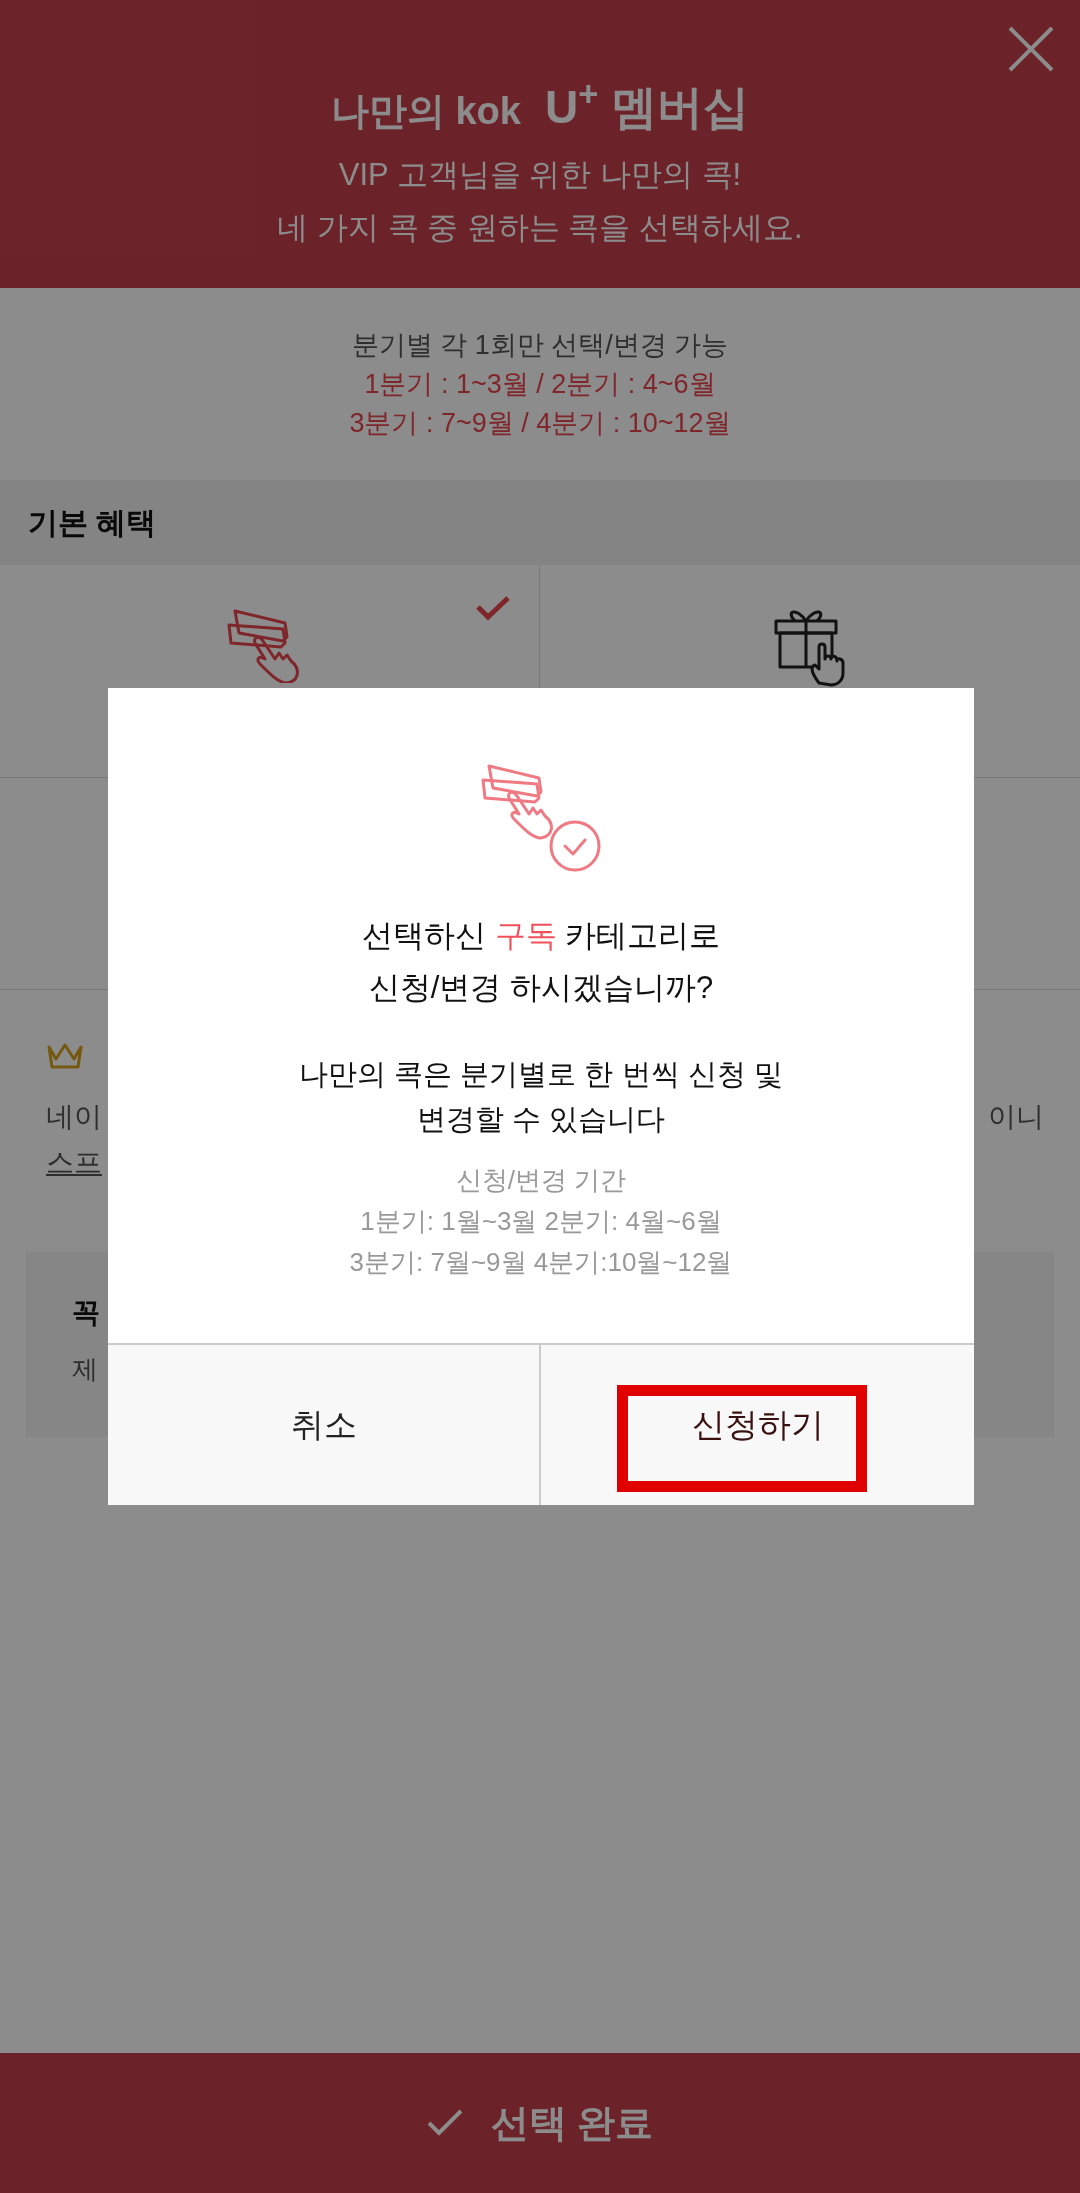 This screenshot has width=1080, height=2193. I want to click on cancel-button: 취소, so click(323, 1425).